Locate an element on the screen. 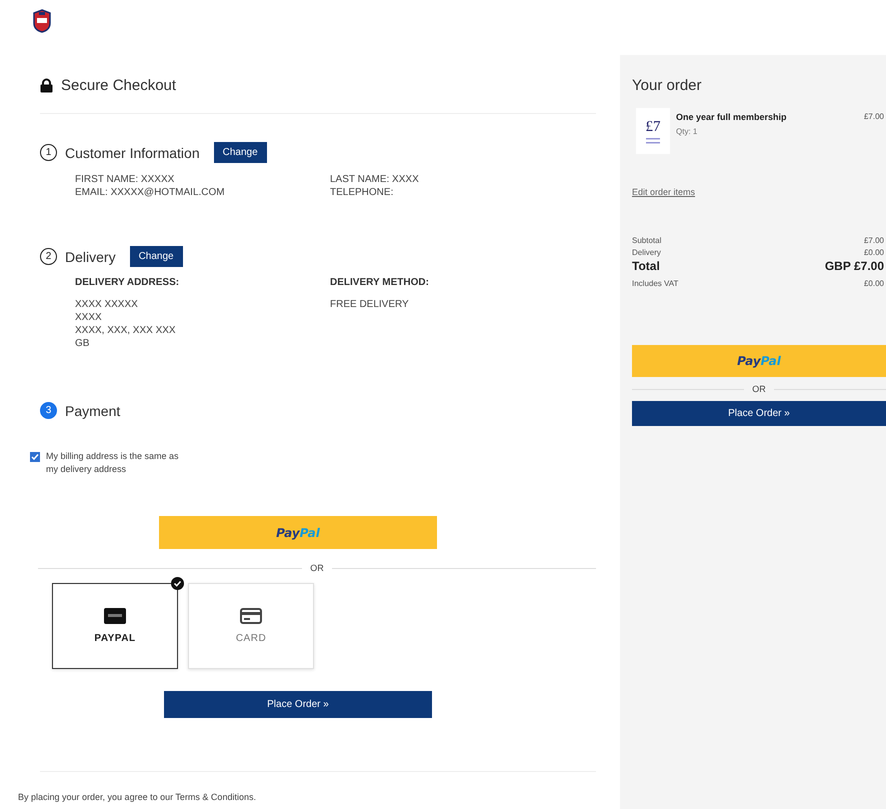  field-value: XXXX, XXX, XXX XXX is located at coordinates (126, 330).